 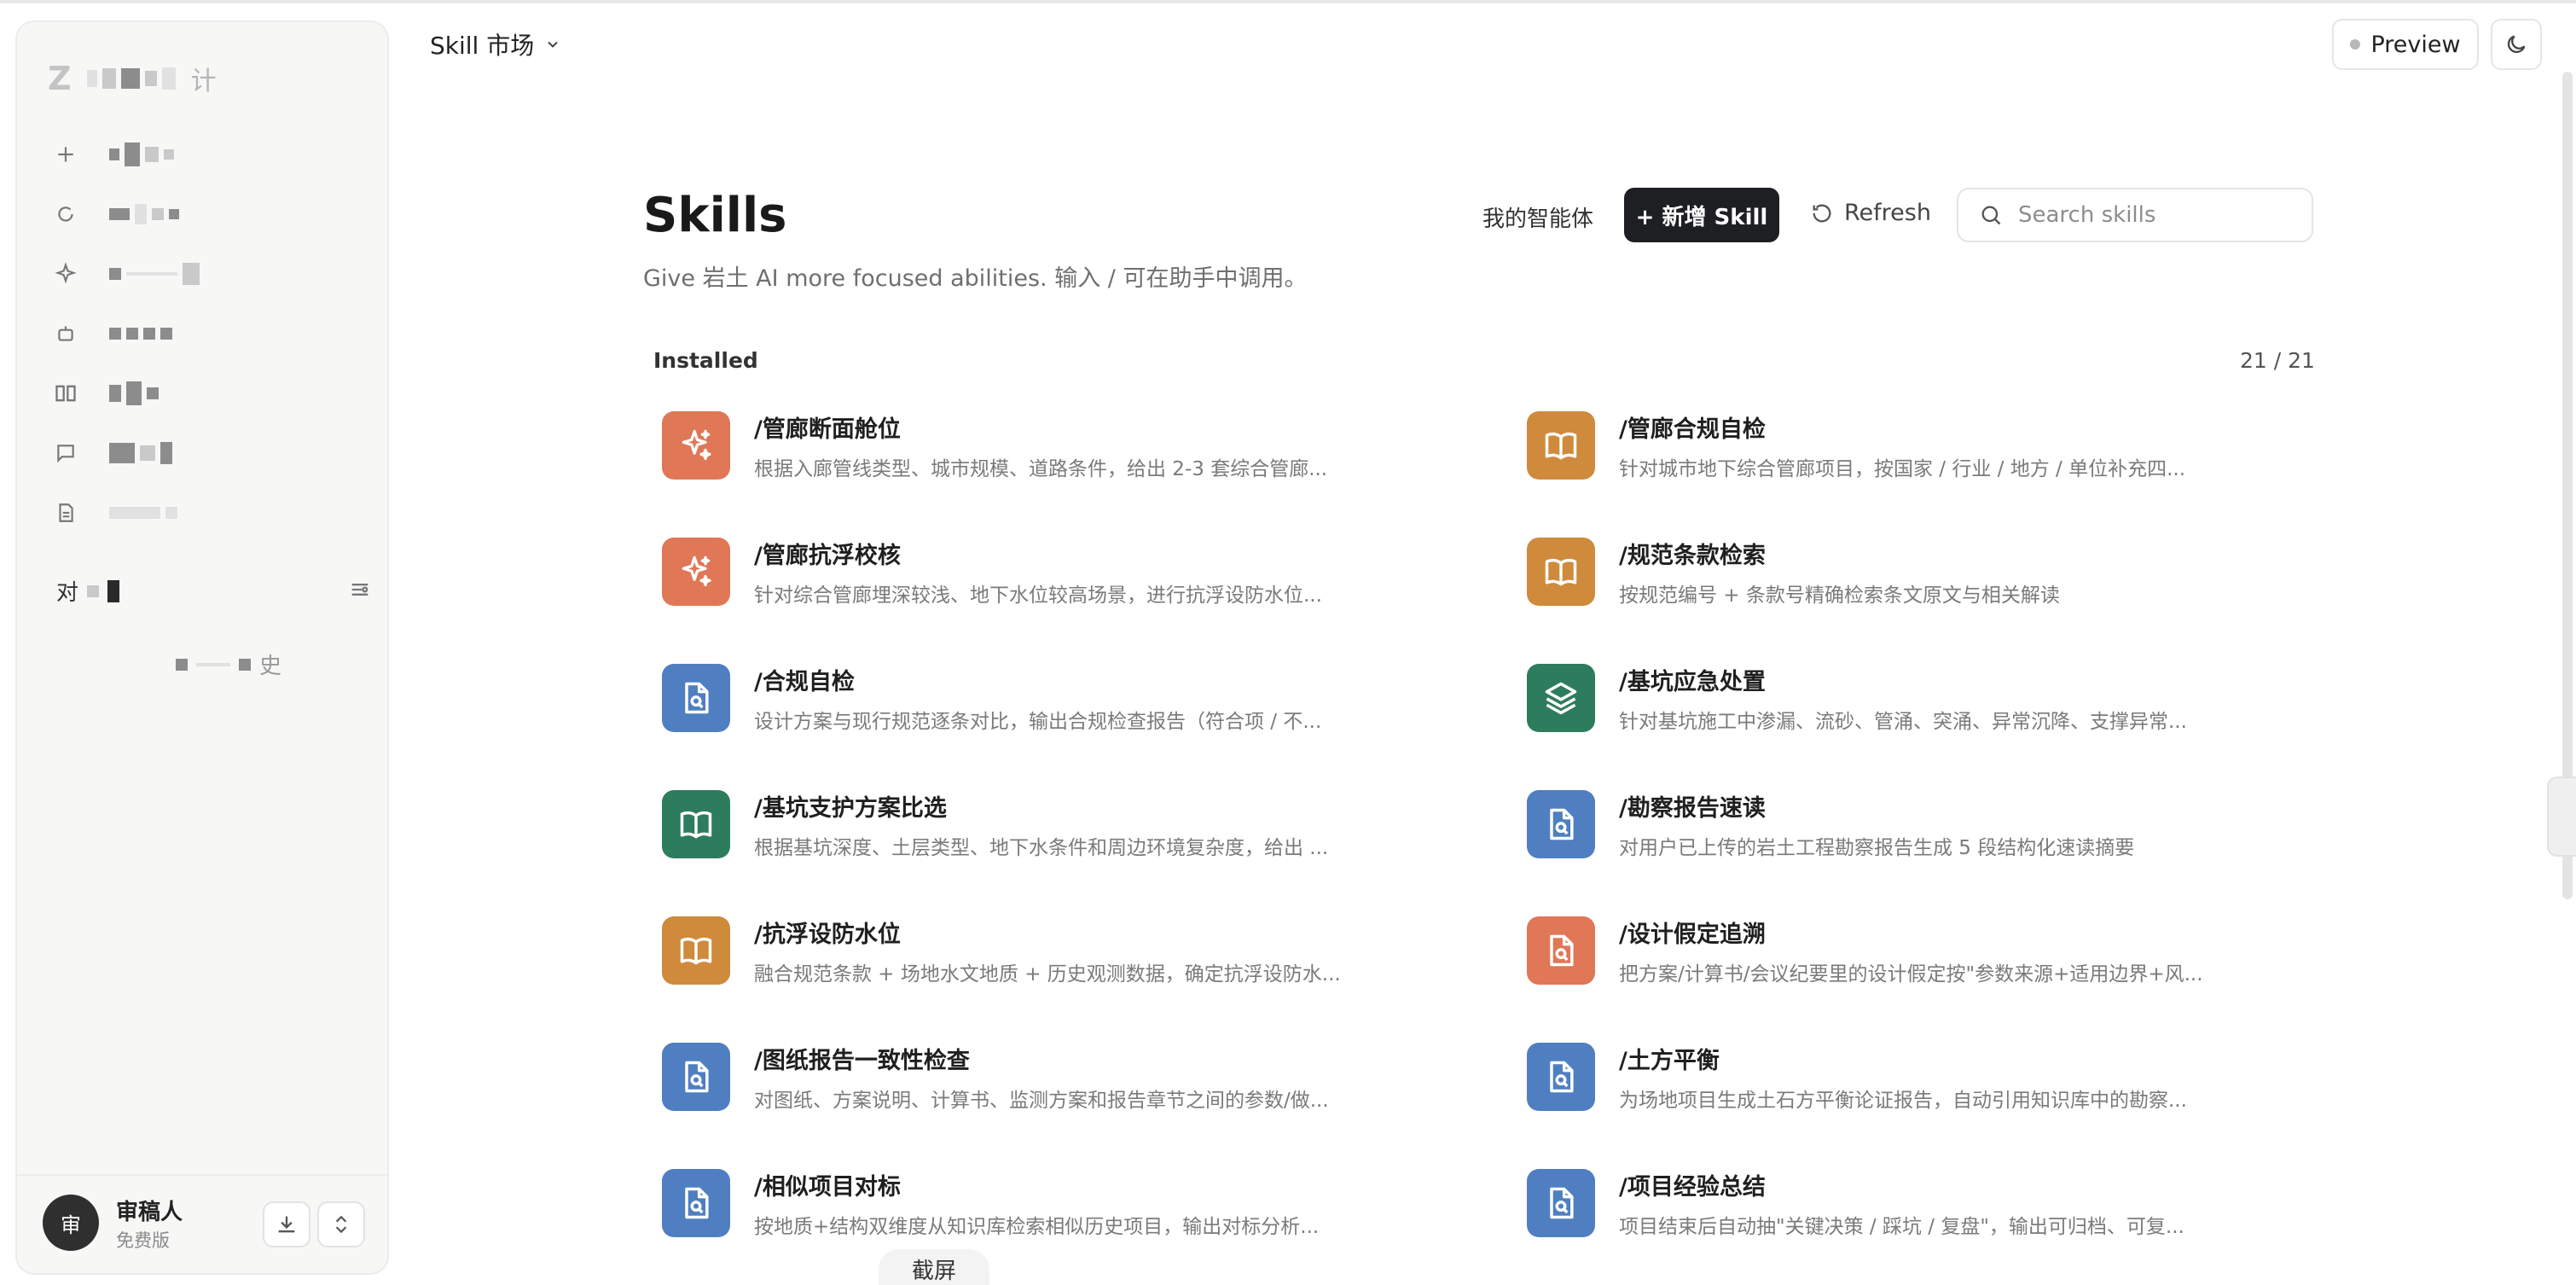 I want to click on skill-name: /合规自检, so click(x=804, y=681).